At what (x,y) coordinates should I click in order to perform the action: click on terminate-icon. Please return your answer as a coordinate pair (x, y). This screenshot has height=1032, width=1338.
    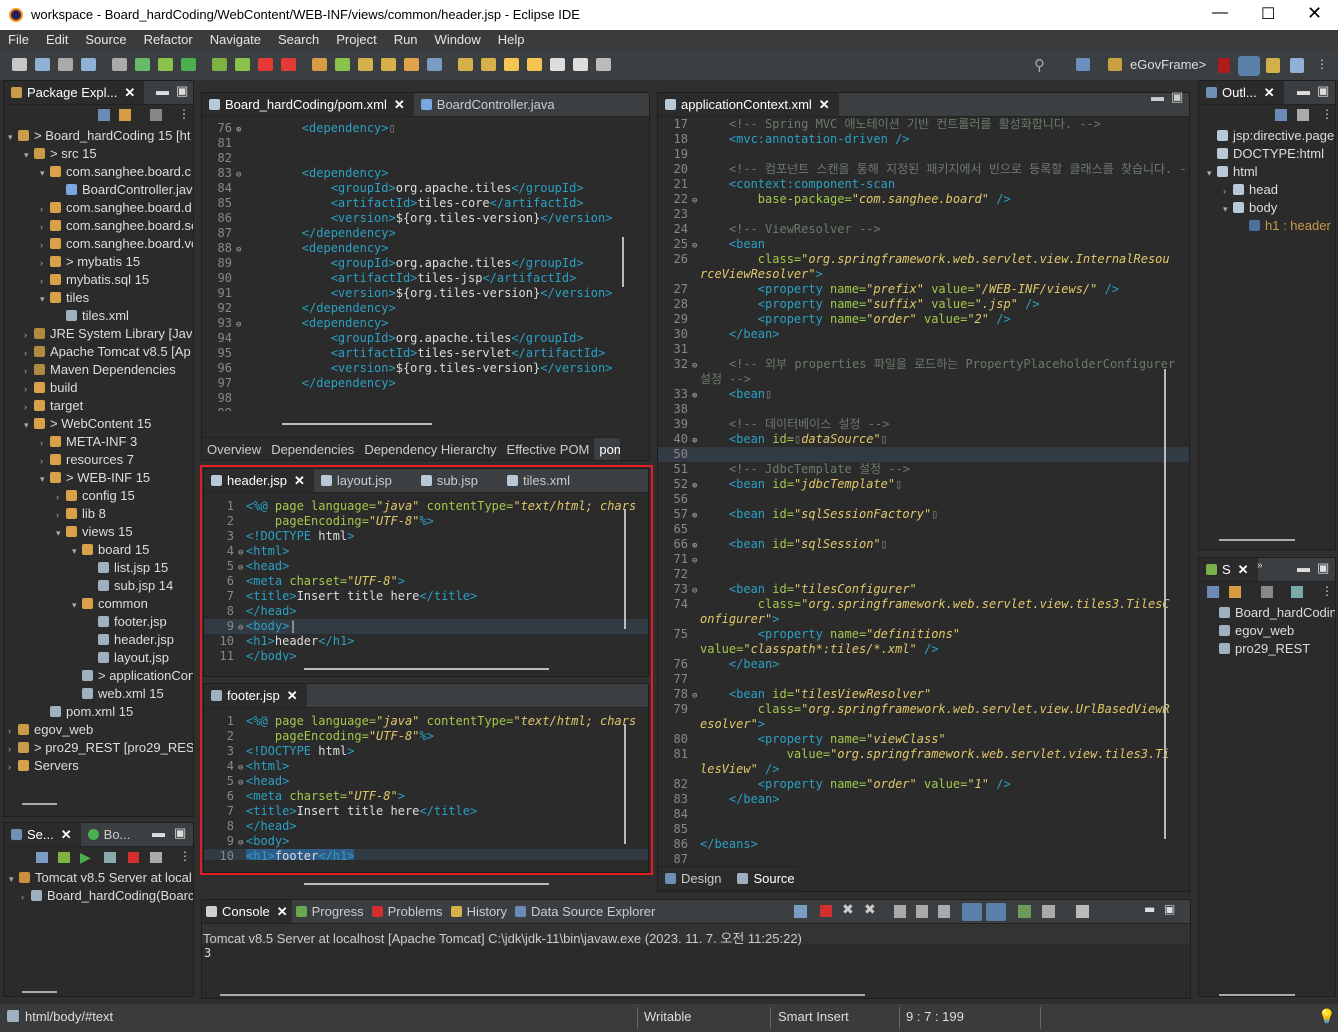
    Looking at the image, I should click on (826, 911).